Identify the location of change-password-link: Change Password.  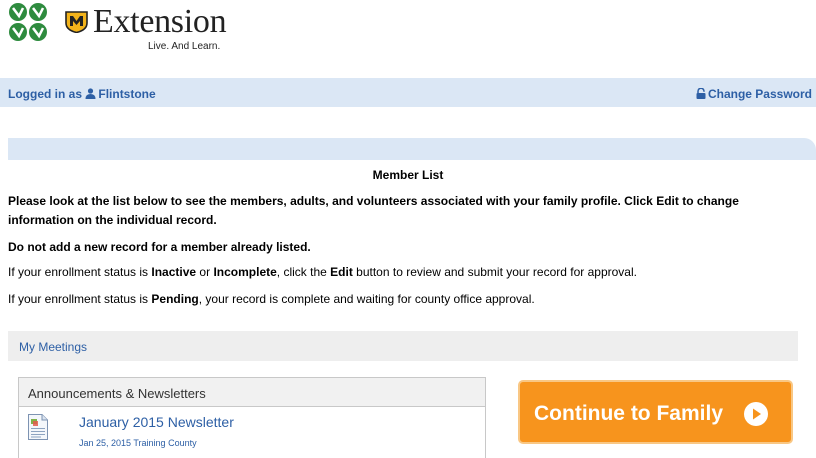
(754, 94).